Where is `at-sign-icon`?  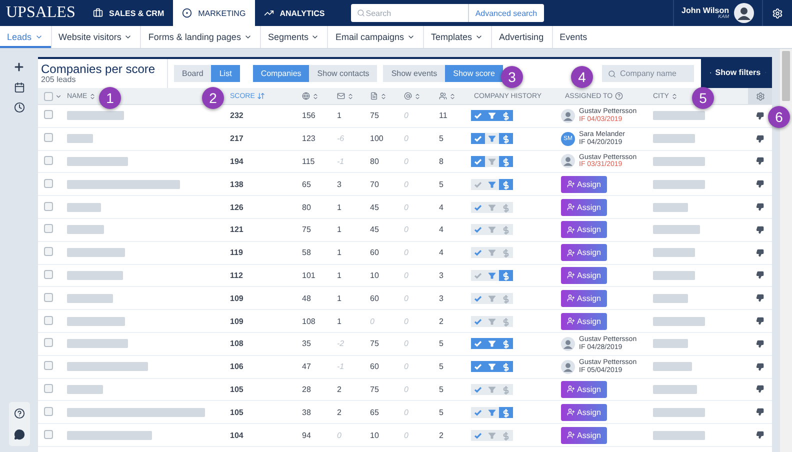
at-sign-icon is located at coordinates (408, 96).